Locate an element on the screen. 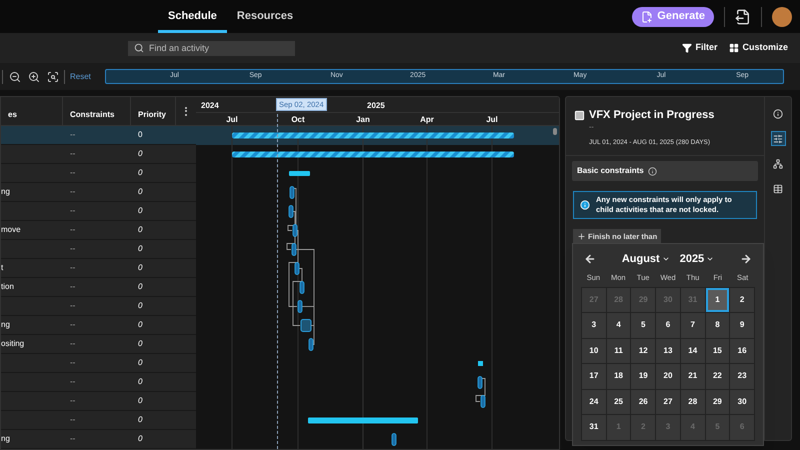 This screenshot has width=800, height=450. calendar-day: 20 is located at coordinates (668, 376).